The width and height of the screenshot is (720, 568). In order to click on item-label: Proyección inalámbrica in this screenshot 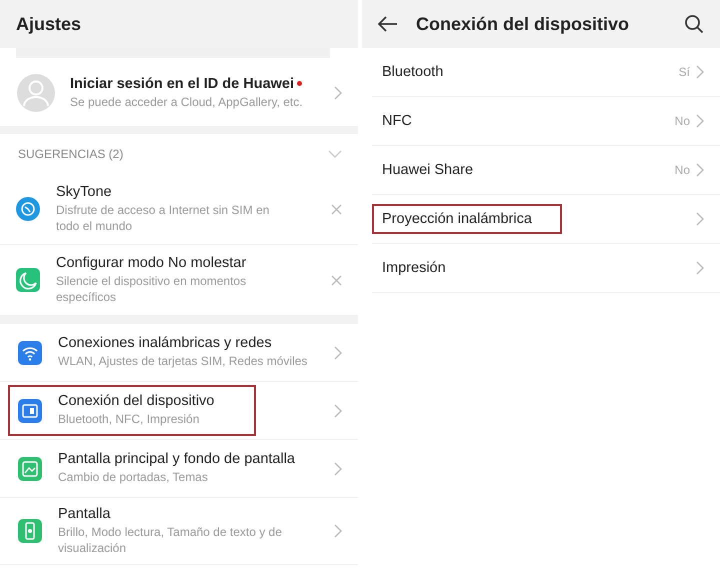, I will do `click(467, 219)`.